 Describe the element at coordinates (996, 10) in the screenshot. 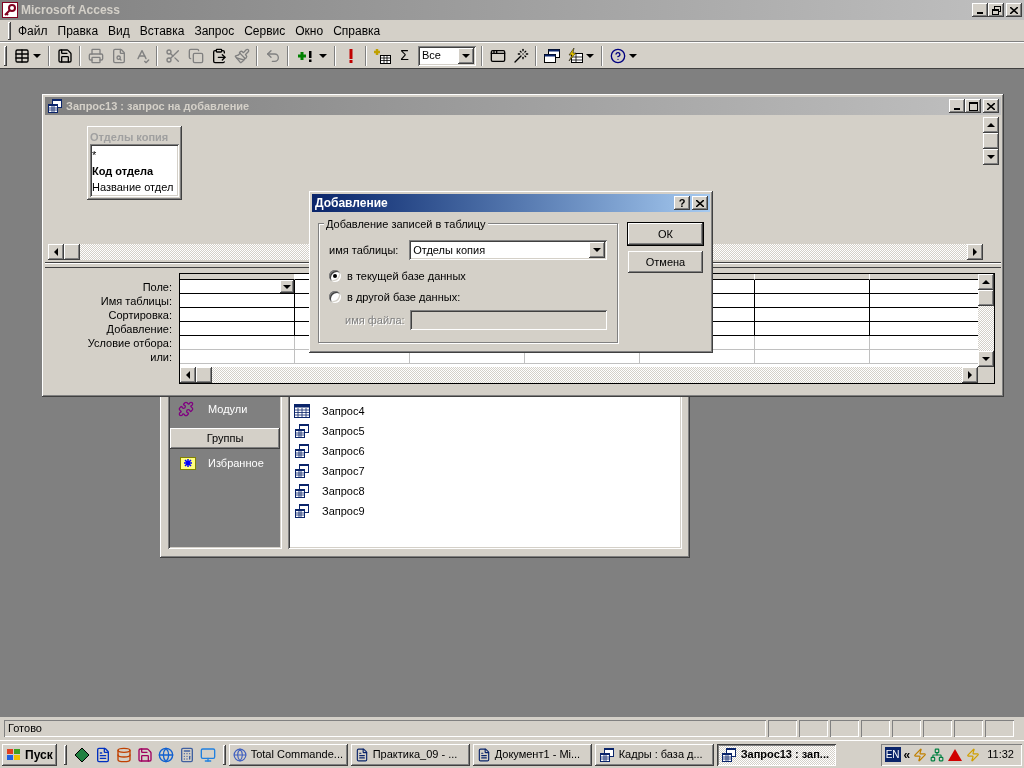

I see `restore-button` at that location.